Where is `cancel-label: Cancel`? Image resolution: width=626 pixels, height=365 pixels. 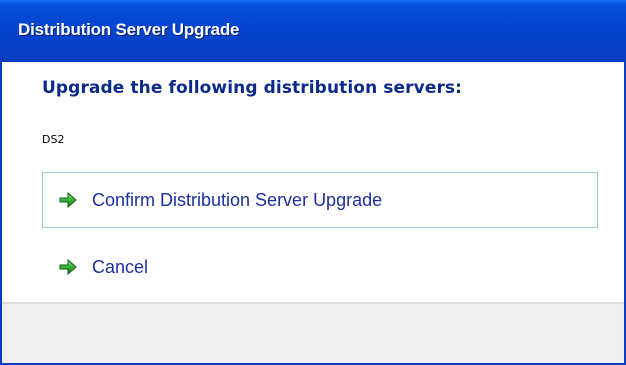
cancel-label: Cancel is located at coordinates (120, 266).